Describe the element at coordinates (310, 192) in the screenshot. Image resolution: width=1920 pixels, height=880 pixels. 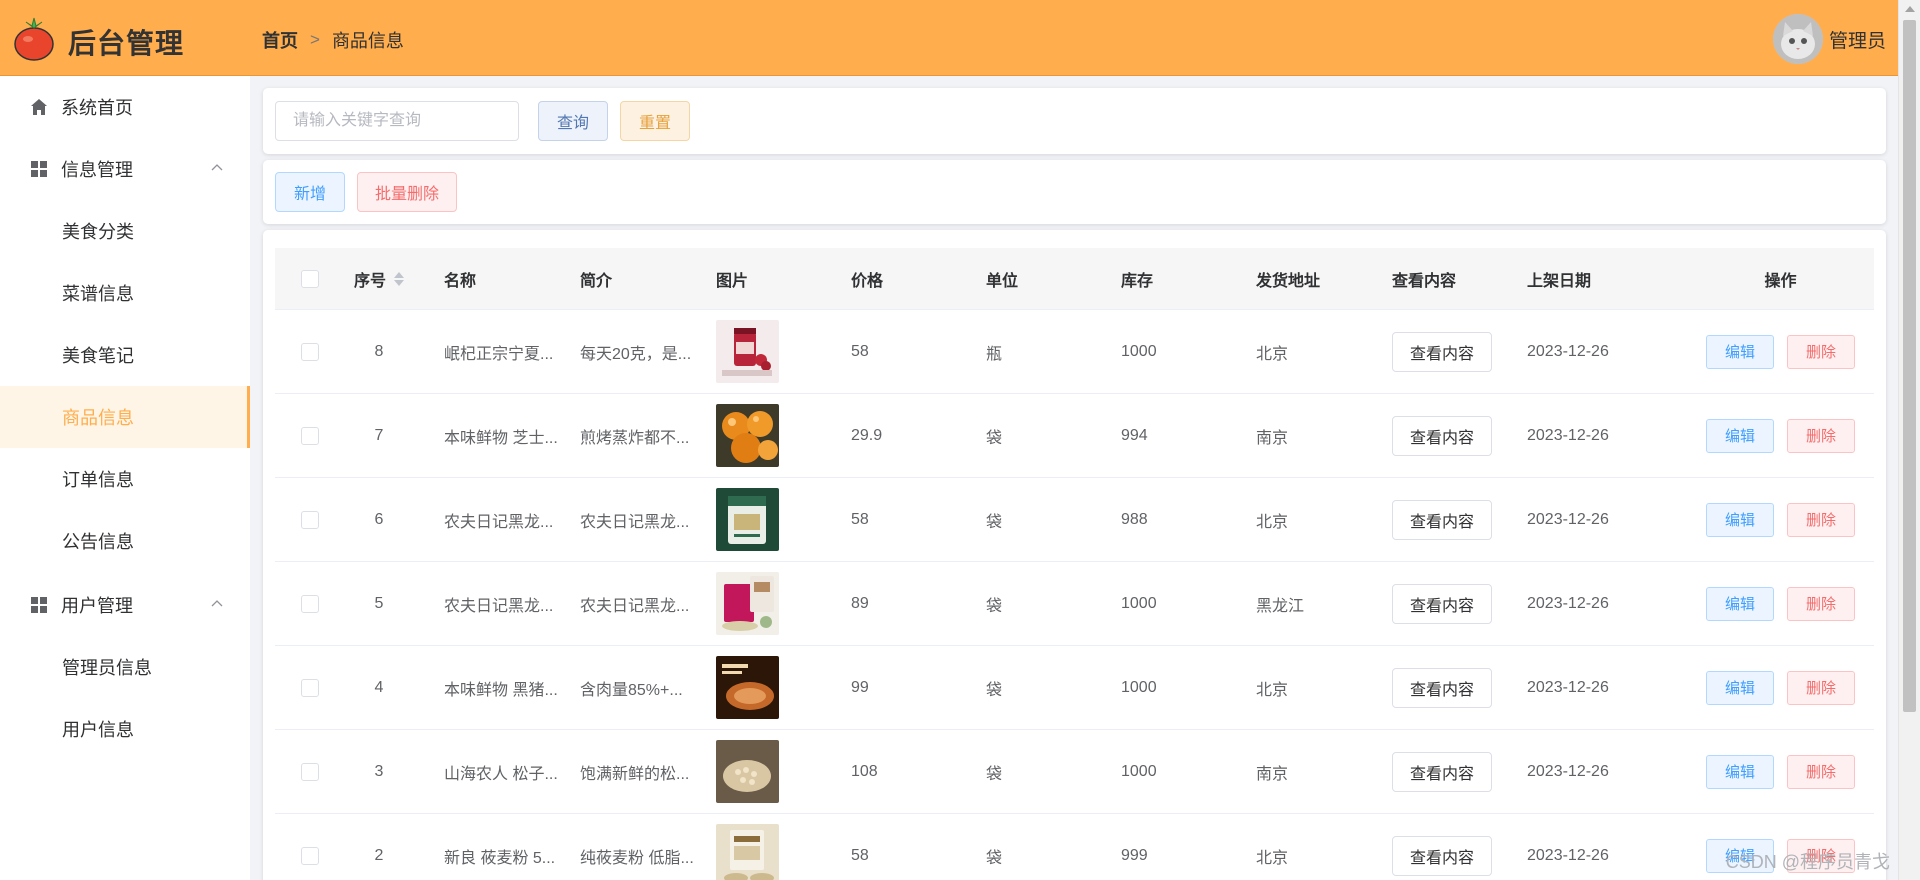
I see `add-button: 新增` at that location.